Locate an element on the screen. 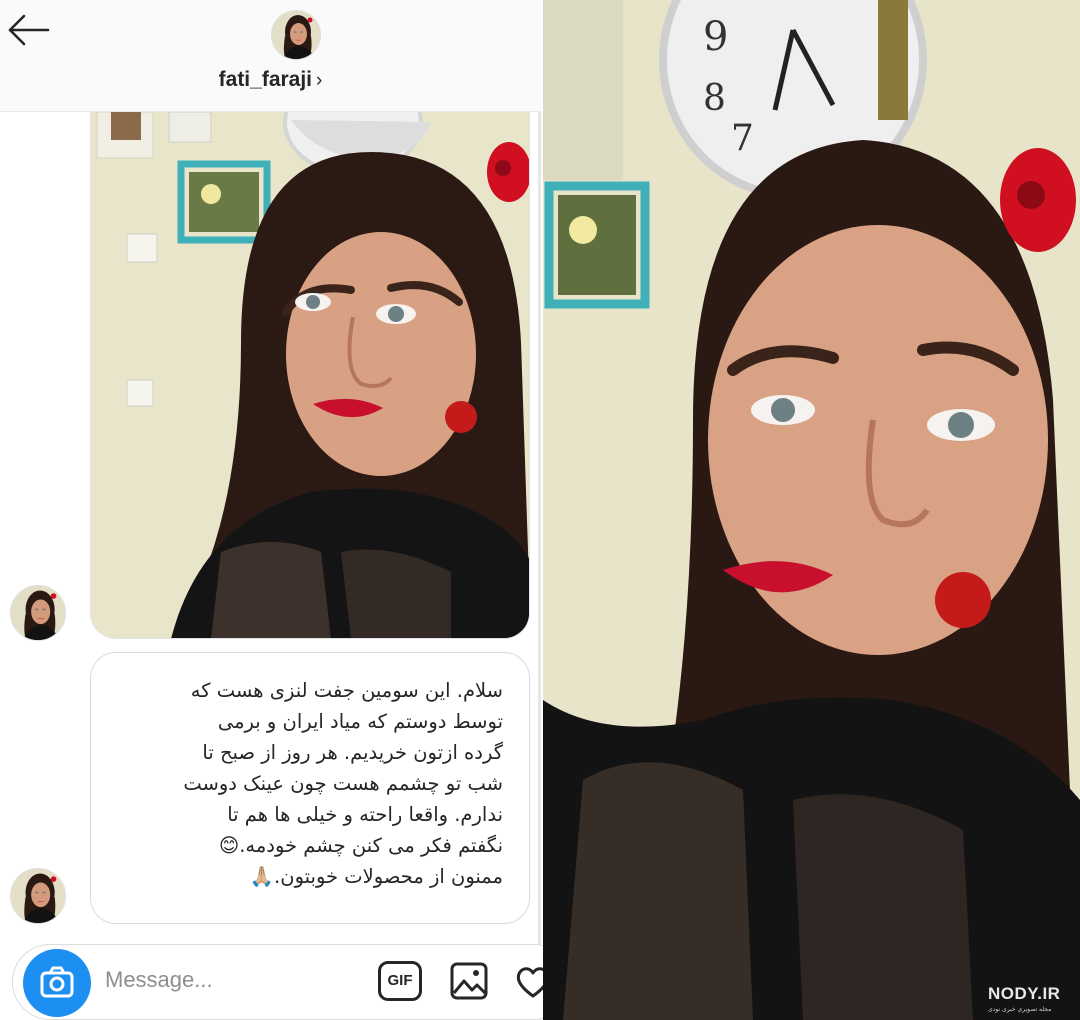 This screenshot has width=1080, height=1020. svg-text: 8 is located at coordinates (714, 98).